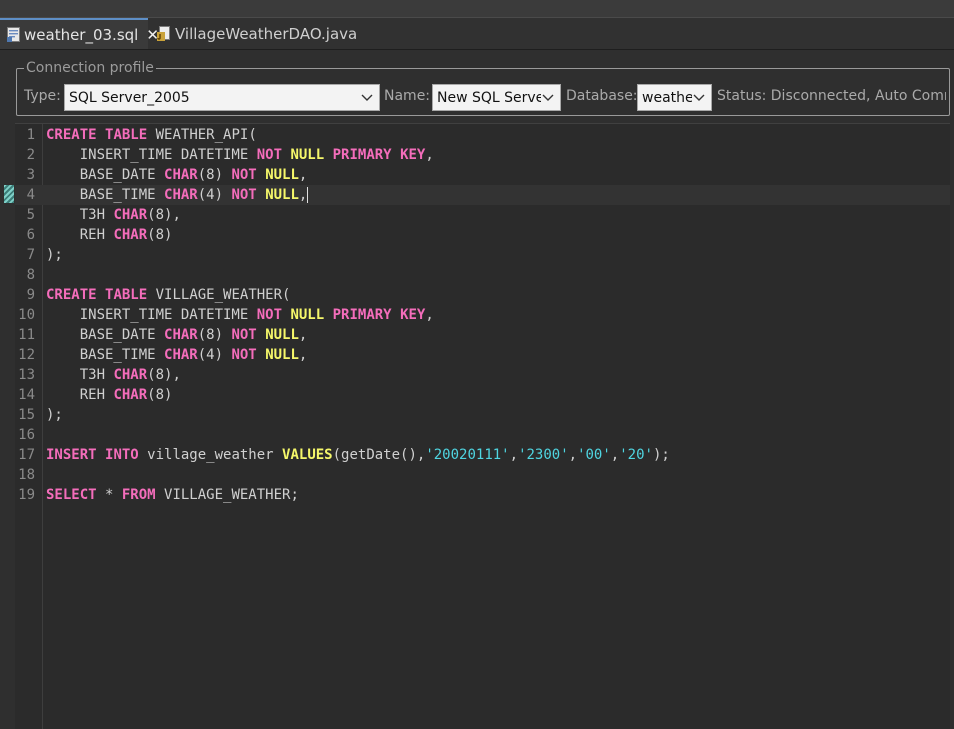 This screenshot has width=954, height=729. What do you see at coordinates (26, 435) in the screenshot?
I see `line-number: 16` at bounding box center [26, 435].